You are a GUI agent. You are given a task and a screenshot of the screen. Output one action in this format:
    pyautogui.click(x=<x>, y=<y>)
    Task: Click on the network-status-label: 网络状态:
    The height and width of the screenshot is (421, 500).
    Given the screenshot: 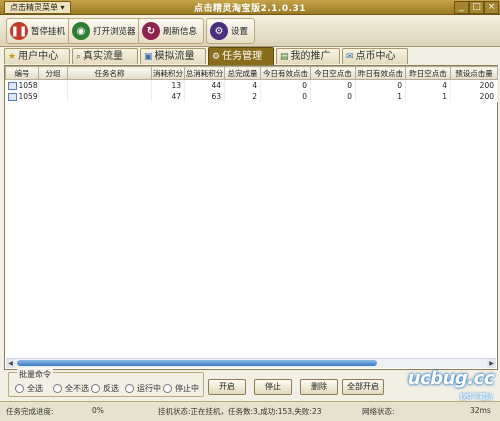 What is the action you would take?
    pyautogui.click(x=378, y=411)
    